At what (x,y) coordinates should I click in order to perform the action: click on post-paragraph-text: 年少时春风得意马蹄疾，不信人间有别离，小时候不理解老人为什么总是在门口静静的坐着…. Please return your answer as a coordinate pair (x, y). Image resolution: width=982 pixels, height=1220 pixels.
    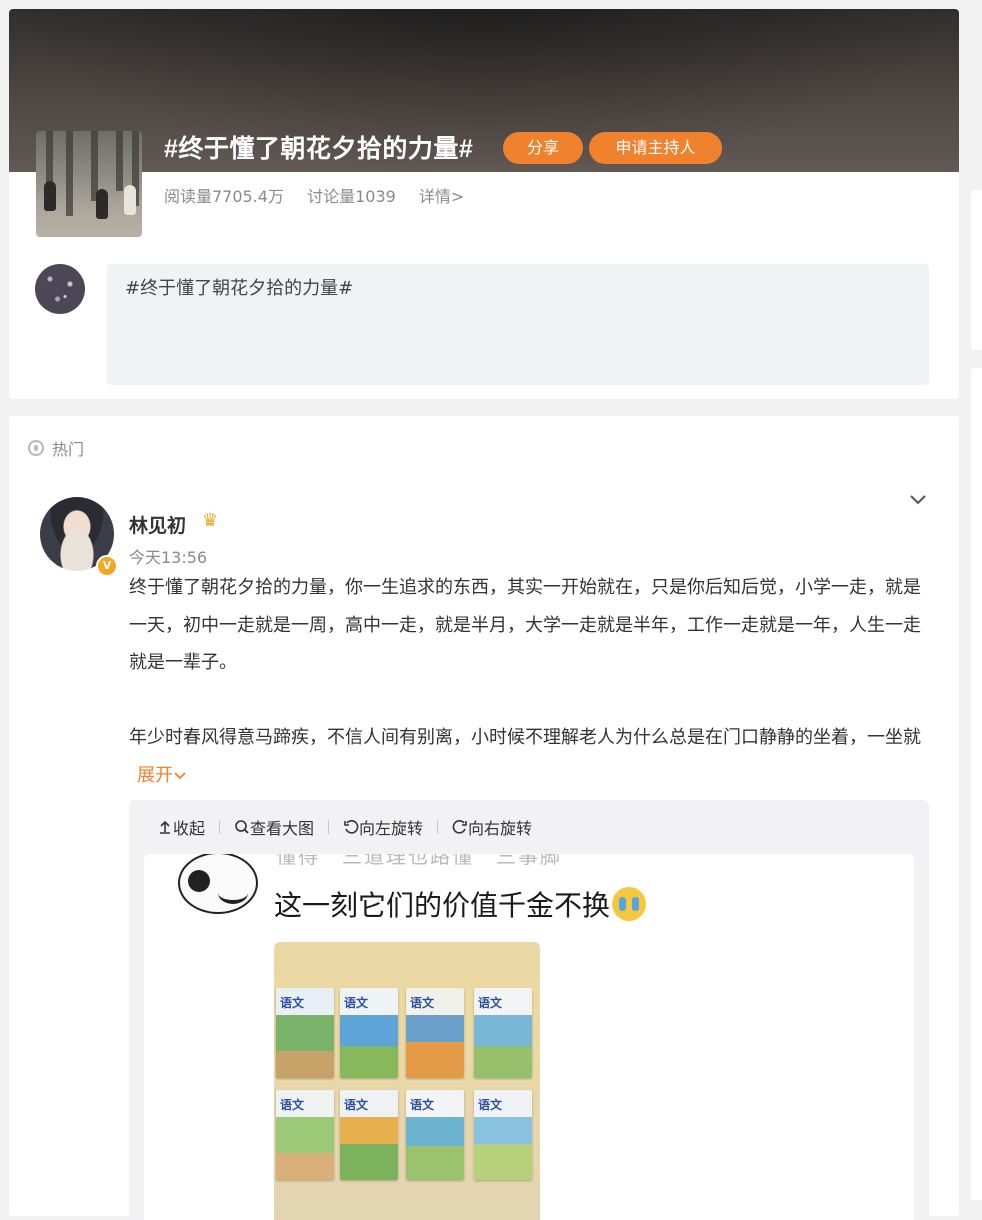
    Looking at the image, I should click on (525, 737).